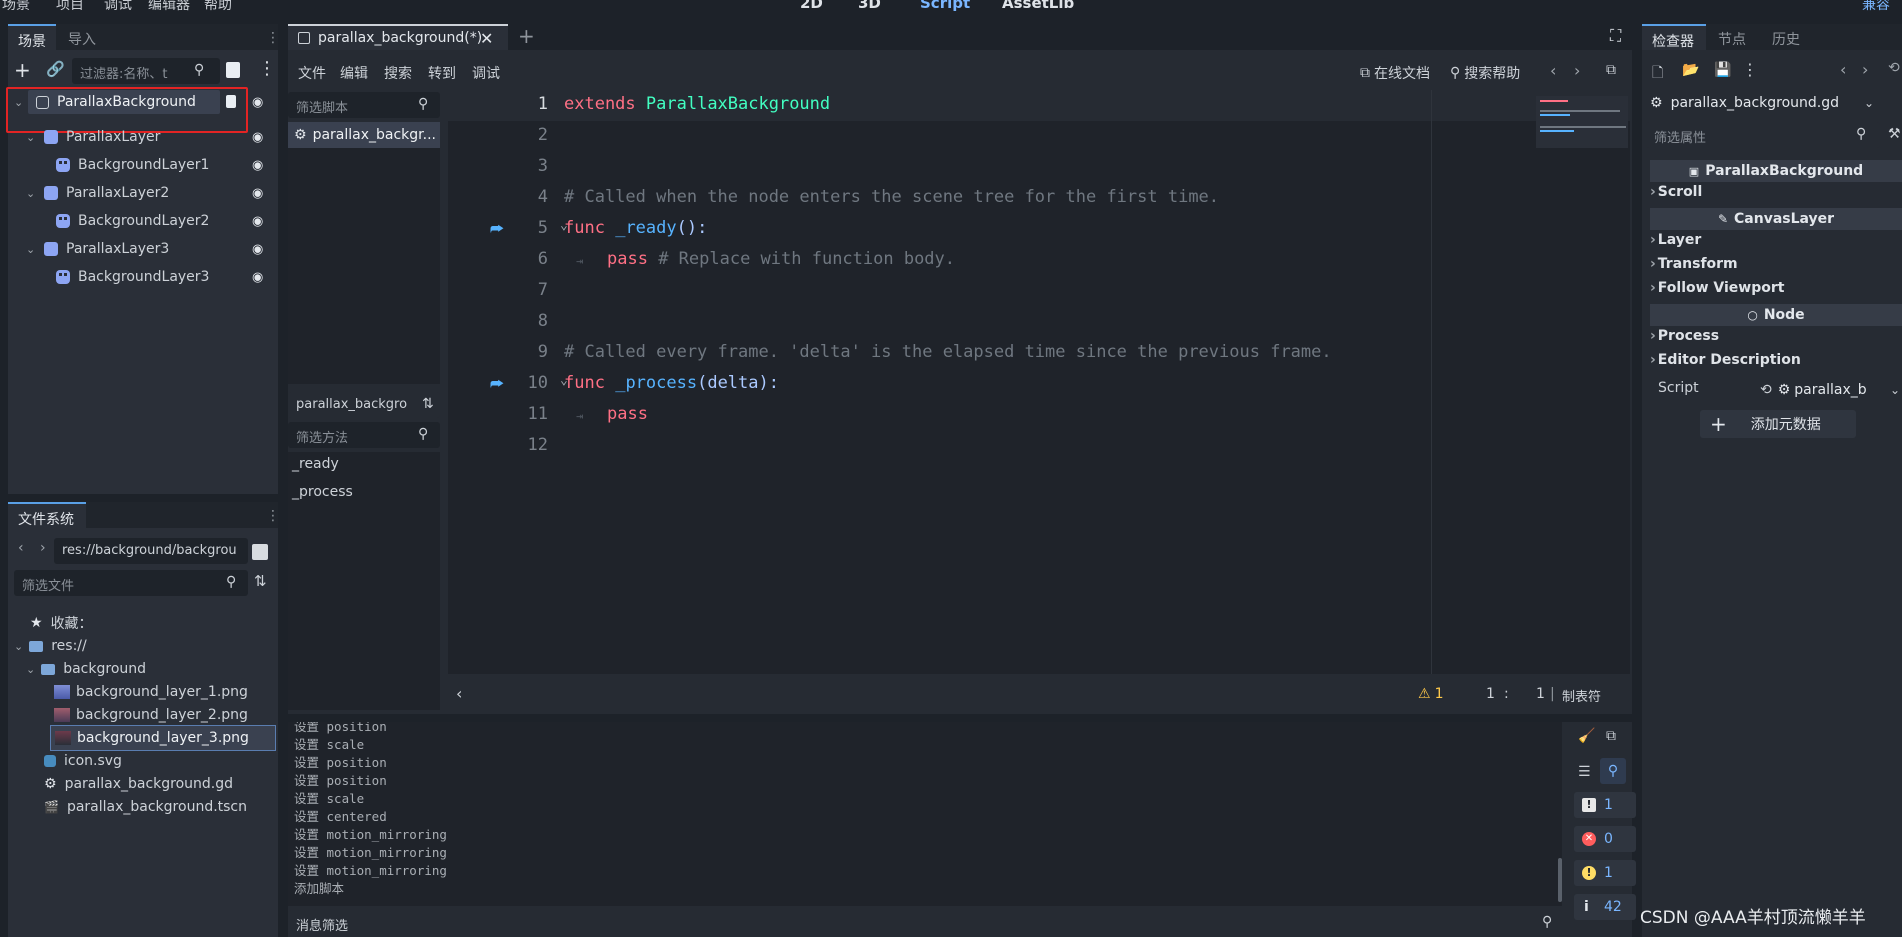 Image resolution: width=1902 pixels, height=937 pixels. Describe the element at coordinates (131, 583) in the screenshot. I see `file-filter-input: 筛选文件` at that location.